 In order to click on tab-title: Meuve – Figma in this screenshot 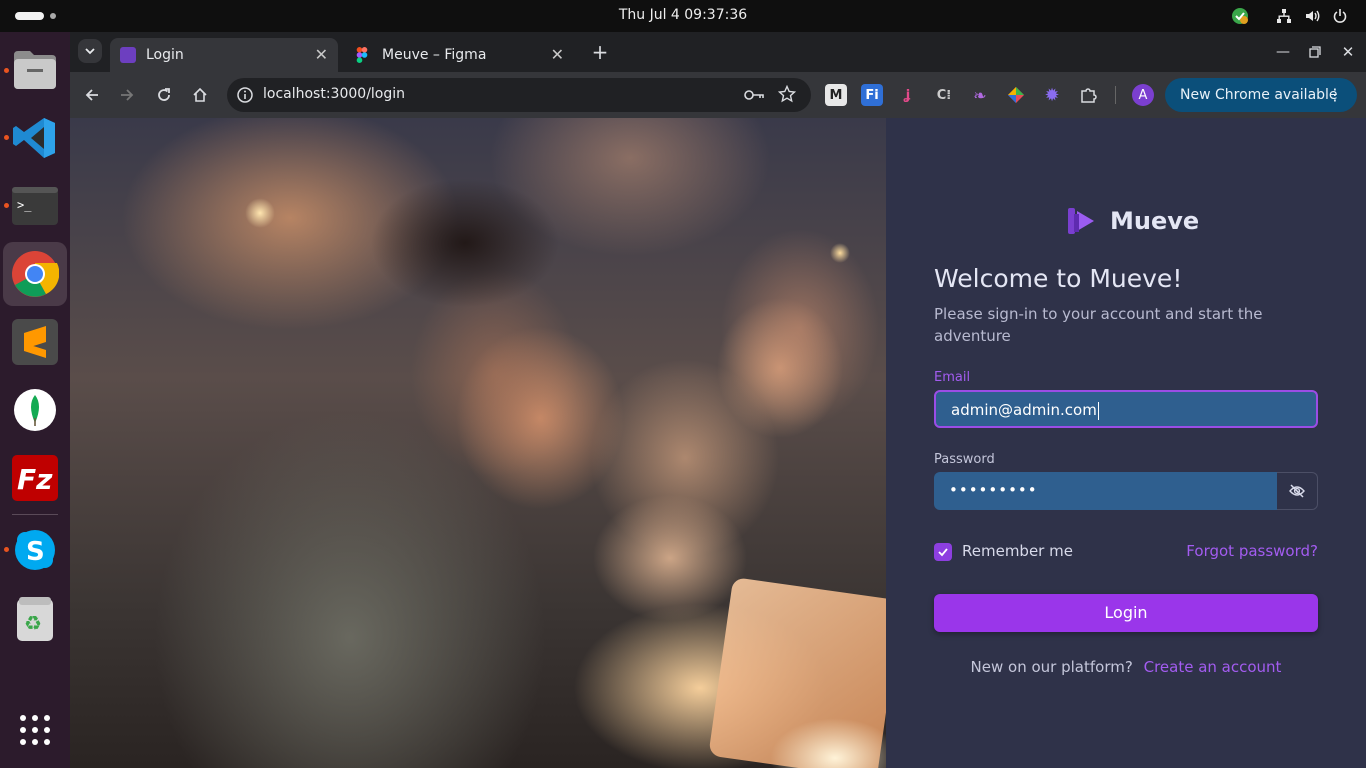, I will do `click(434, 55)`.